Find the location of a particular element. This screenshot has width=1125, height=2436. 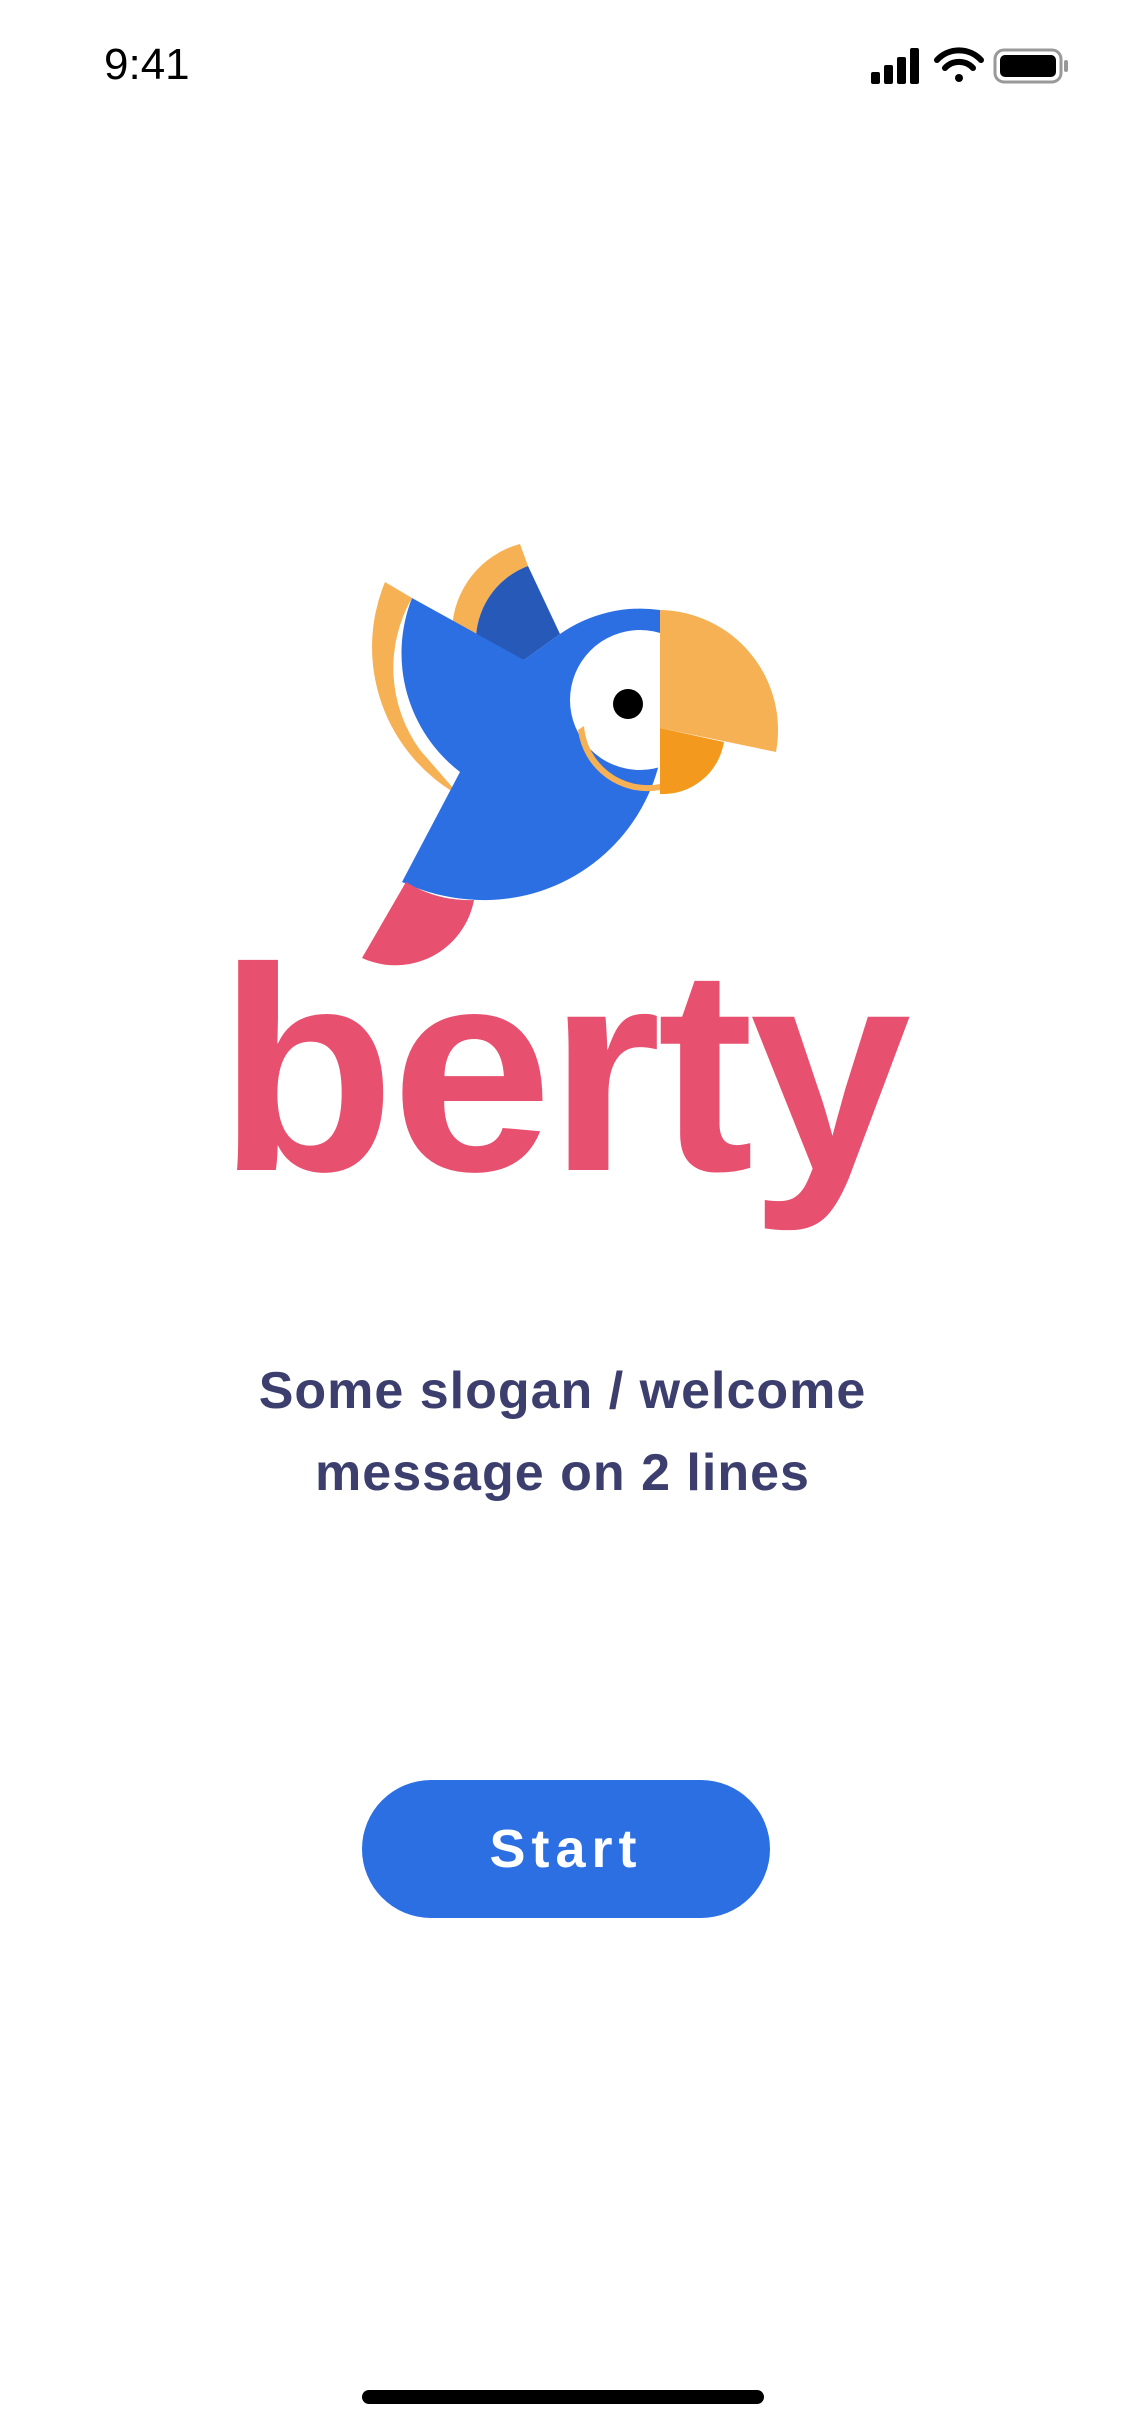

home-indicator is located at coordinates (563, 2397).